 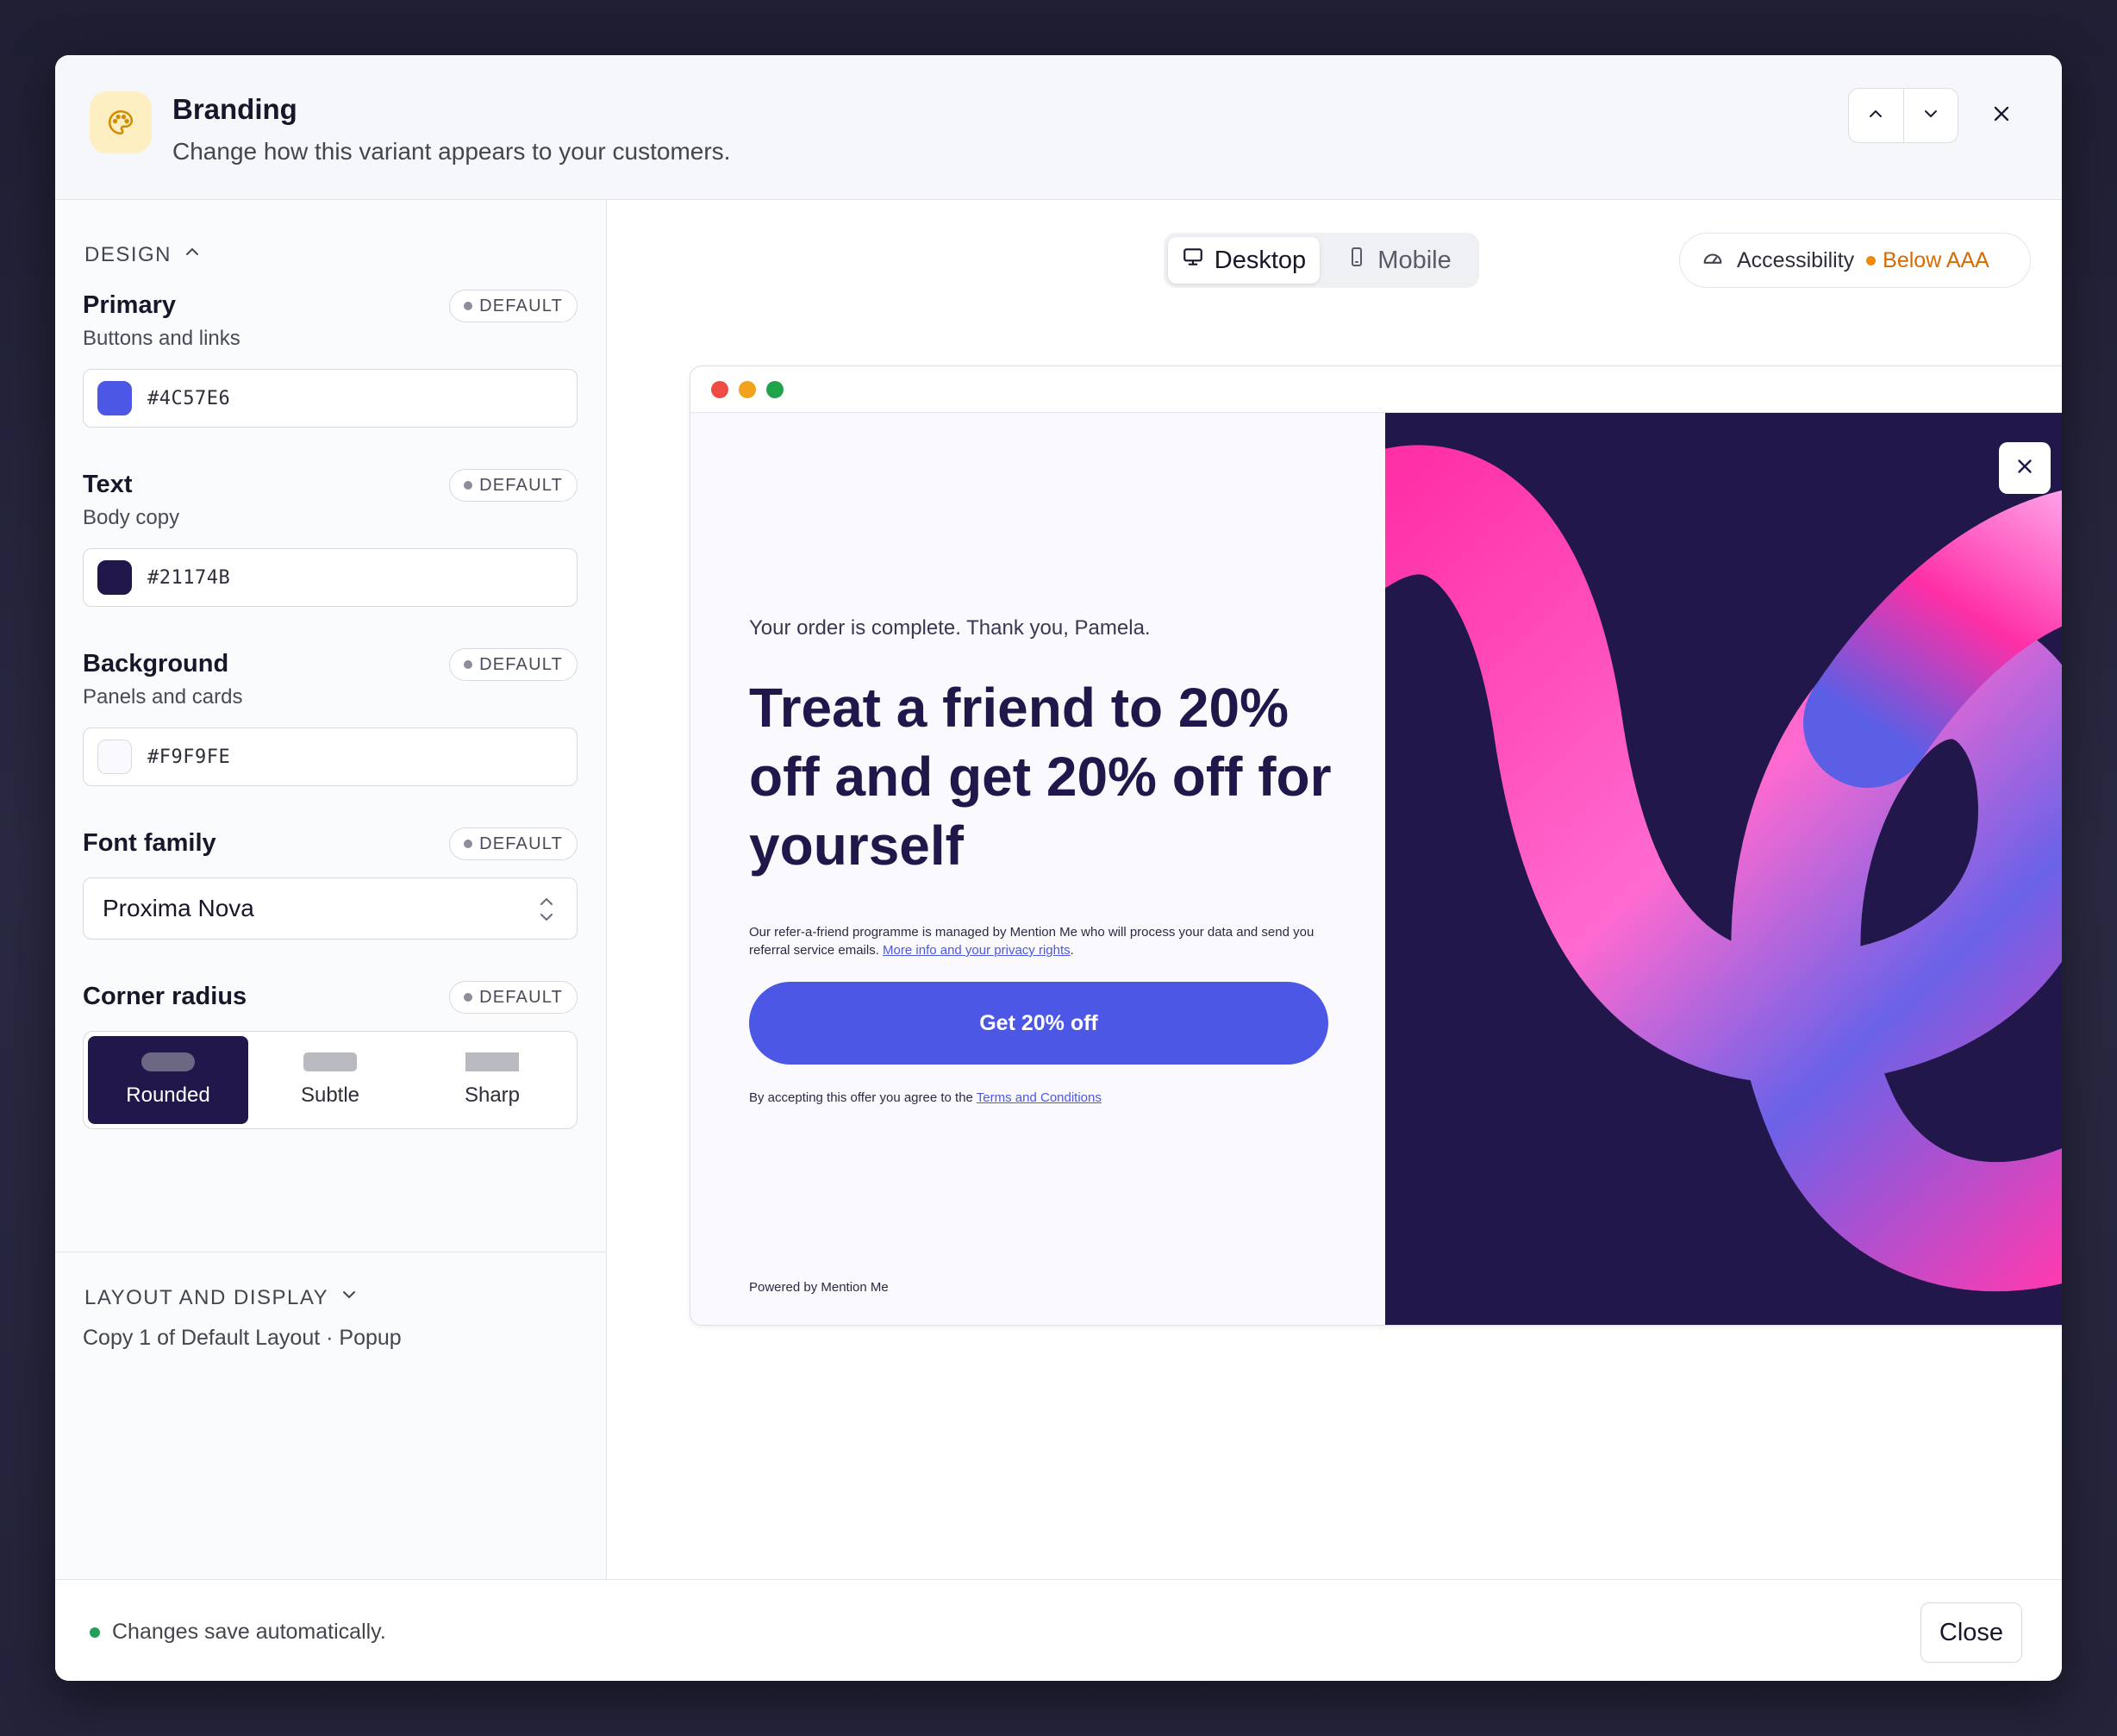 I want to click on text-color-field: Text Body copy DEFAULT #21174B, so click(x=331, y=539).